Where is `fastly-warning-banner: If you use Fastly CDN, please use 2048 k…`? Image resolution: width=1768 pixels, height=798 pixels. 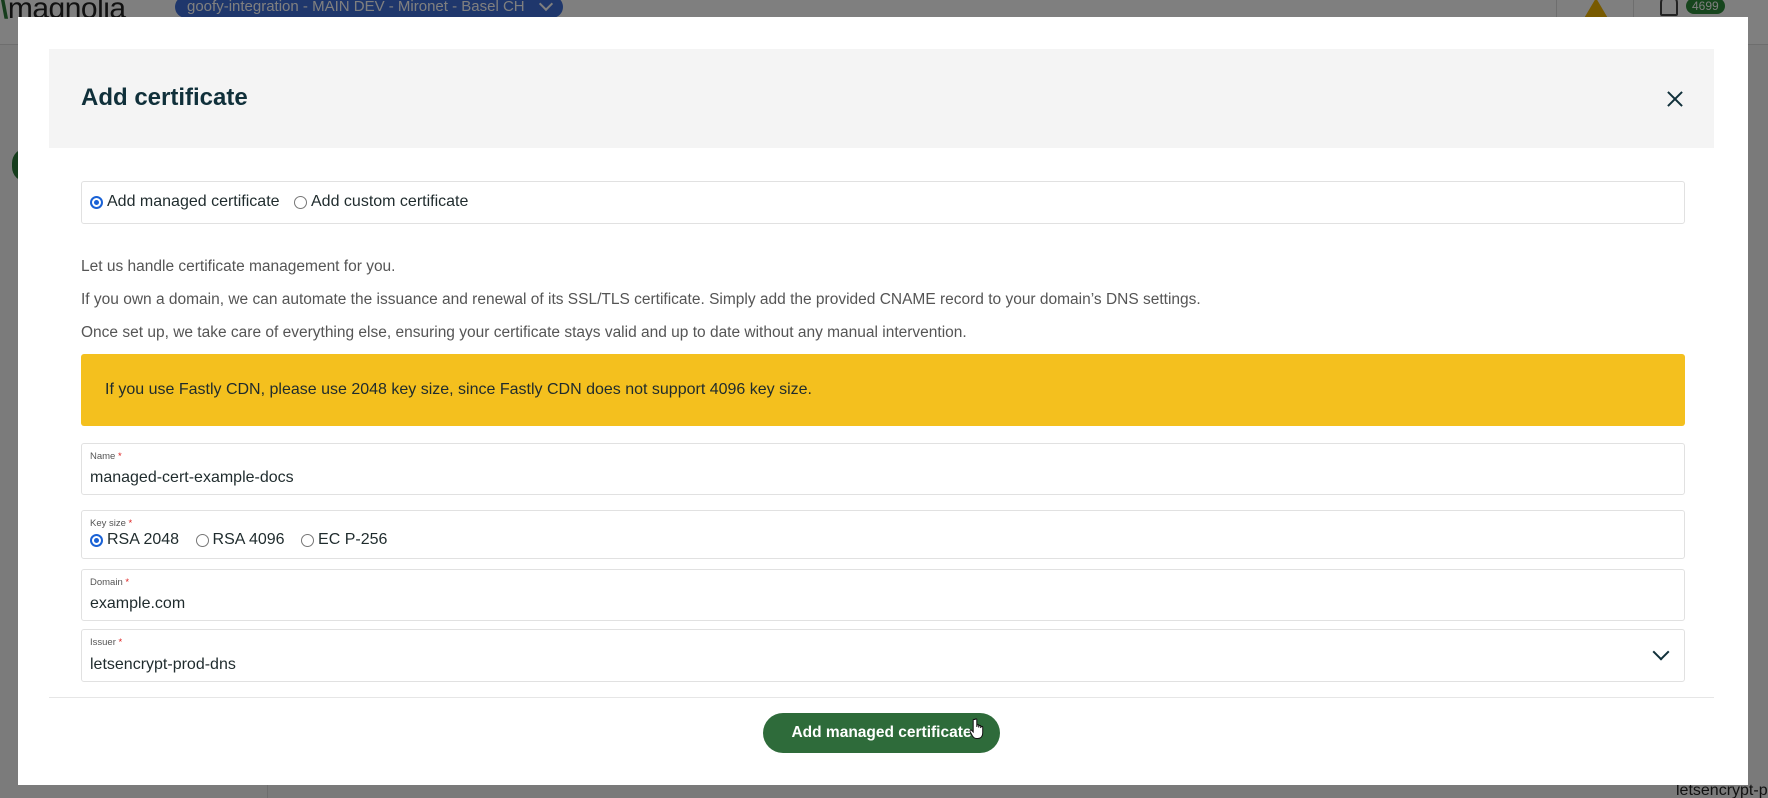
fastly-warning-banner: If you use Fastly CDN, please use 2048 k… is located at coordinates (883, 390).